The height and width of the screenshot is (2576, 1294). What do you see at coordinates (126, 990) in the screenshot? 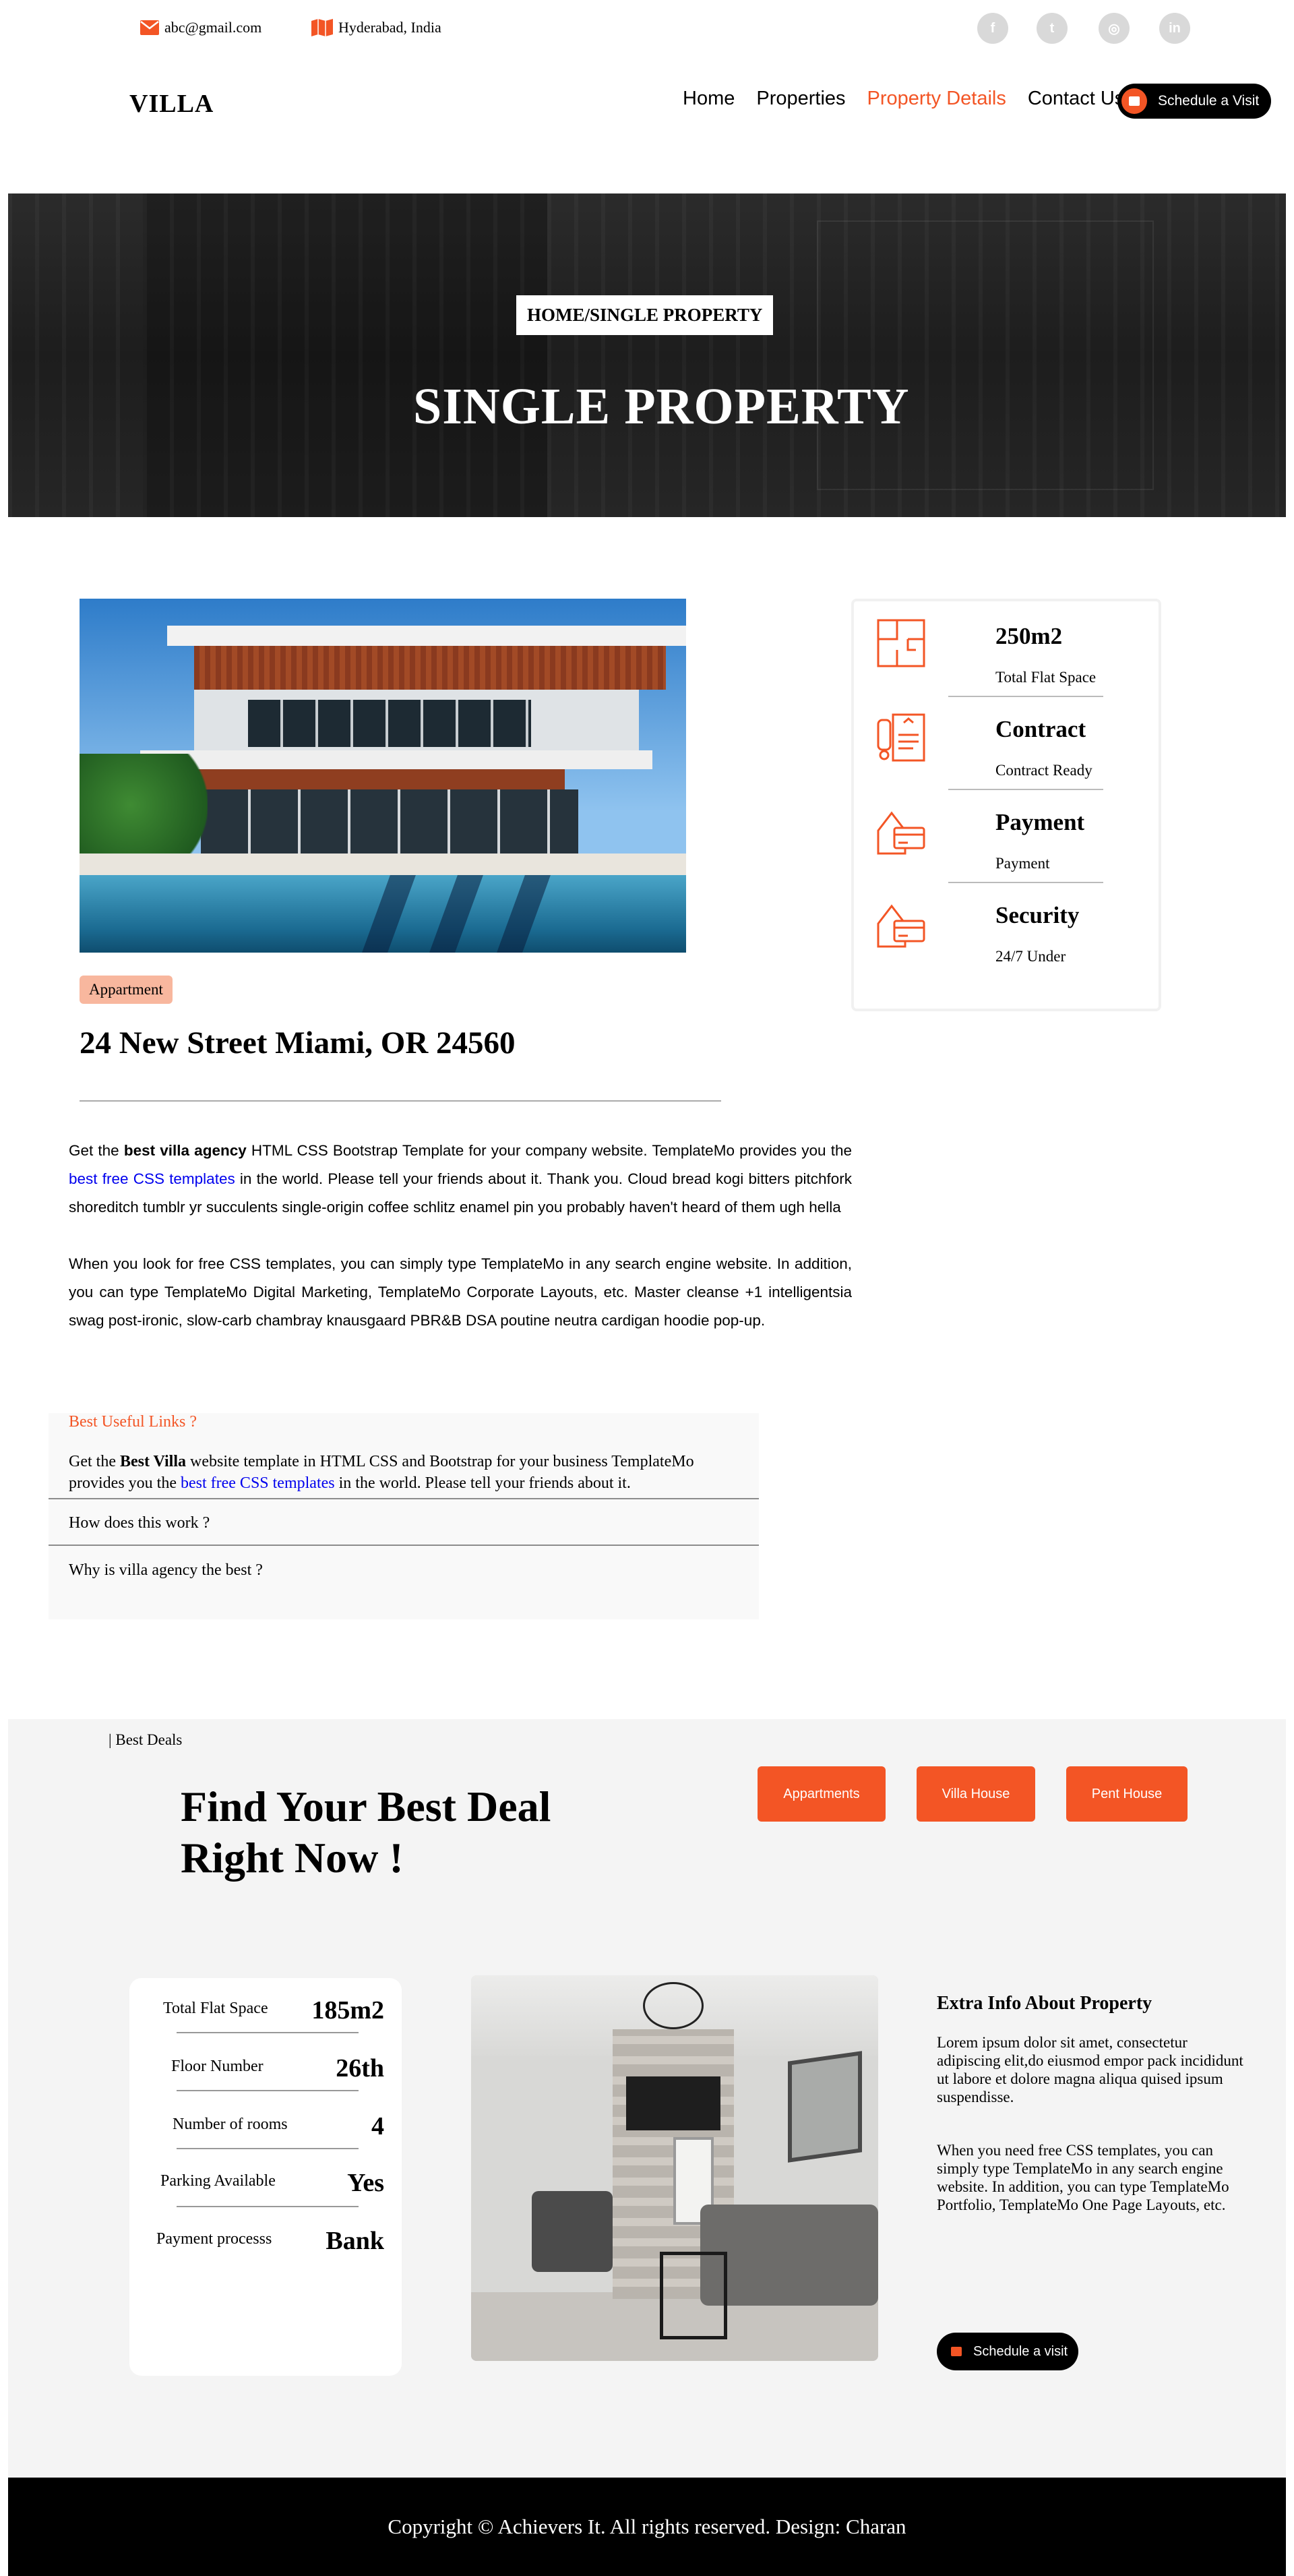
I see `property-type-tag: Appartment` at bounding box center [126, 990].